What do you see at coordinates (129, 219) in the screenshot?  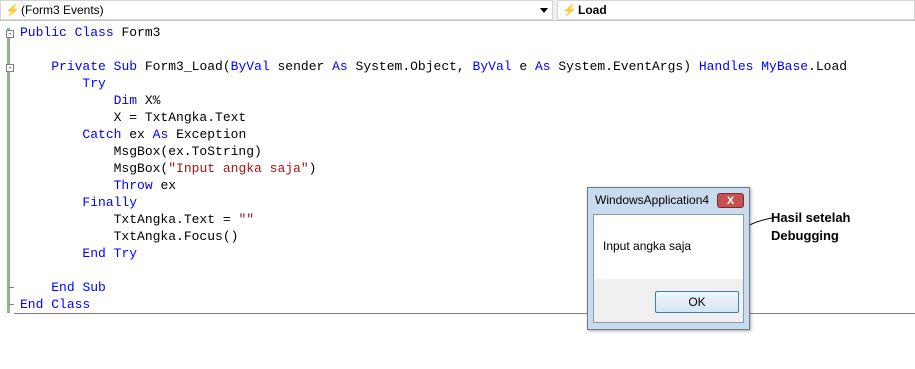 I see `code-text: TxtAngka.Text =` at bounding box center [129, 219].